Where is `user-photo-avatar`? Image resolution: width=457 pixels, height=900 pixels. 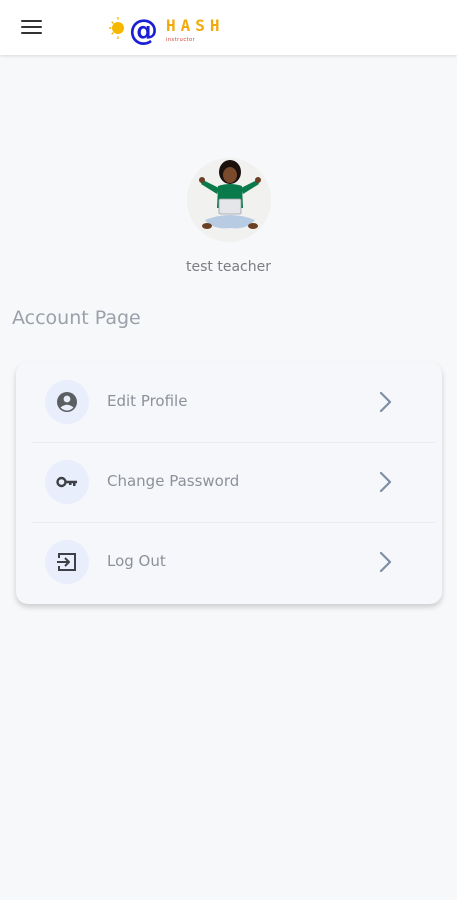 user-photo-avatar is located at coordinates (229, 200).